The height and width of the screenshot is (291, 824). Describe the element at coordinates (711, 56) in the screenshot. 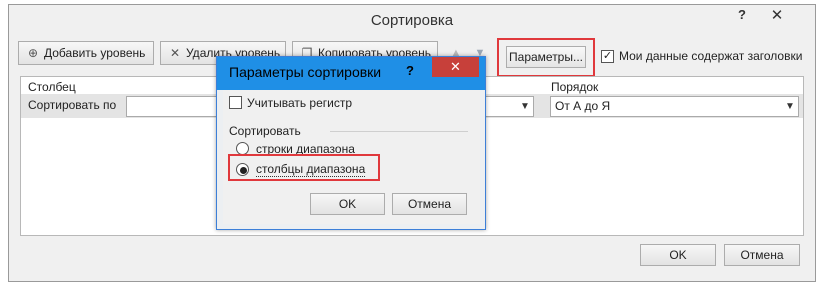

I see `has-headers-label: Мои данные содержат заголовки` at that location.